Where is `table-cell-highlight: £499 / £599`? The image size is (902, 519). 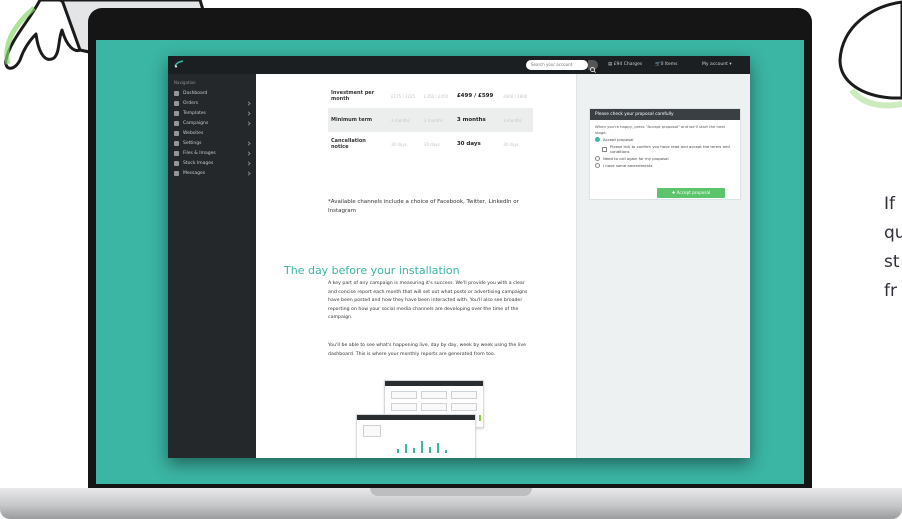
table-cell-highlight: £499 / £599 is located at coordinates (475, 96).